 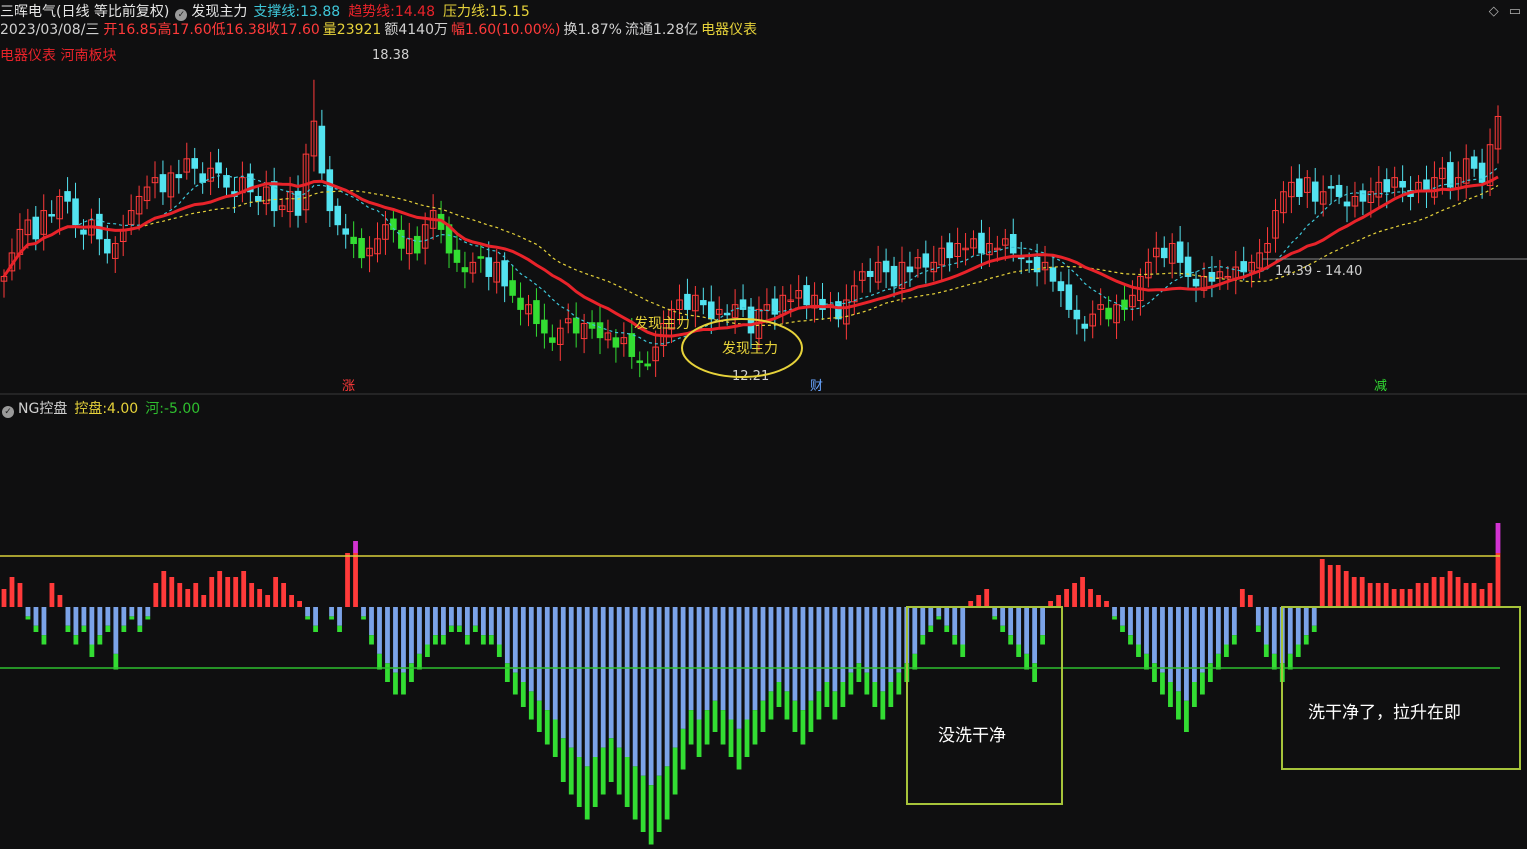 What do you see at coordinates (348, 386) in the screenshot?
I see `event-tag-zhang: 涨` at bounding box center [348, 386].